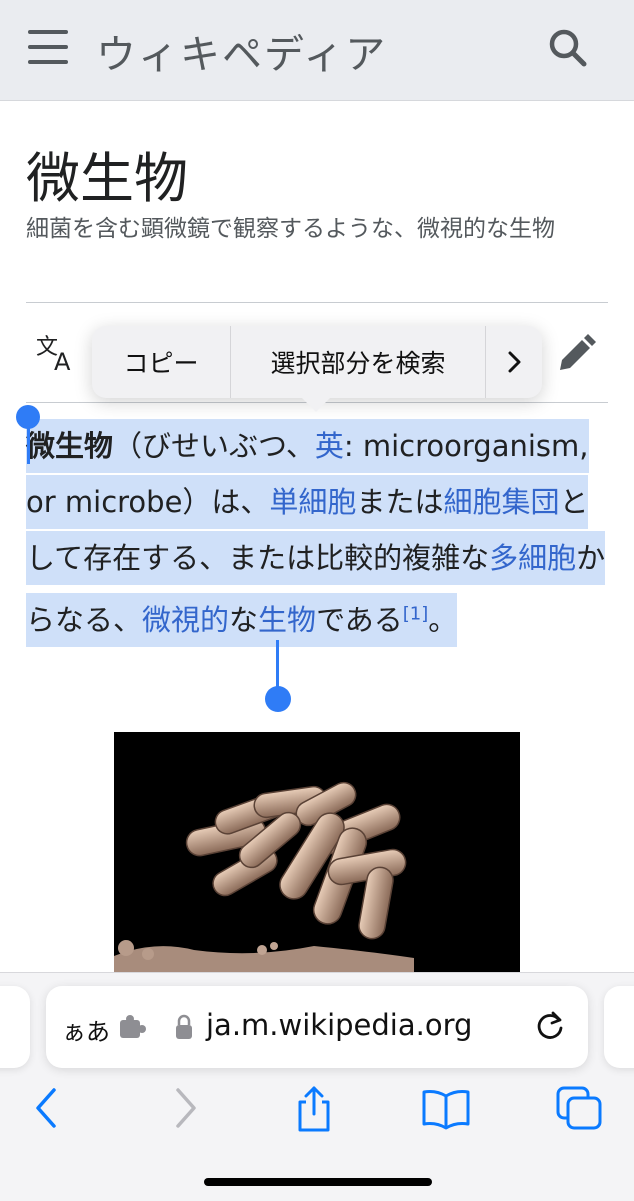  What do you see at coordinates (329, 446) in the screenshot?
I see `link-english: 英` at bounding box center [329, 446].